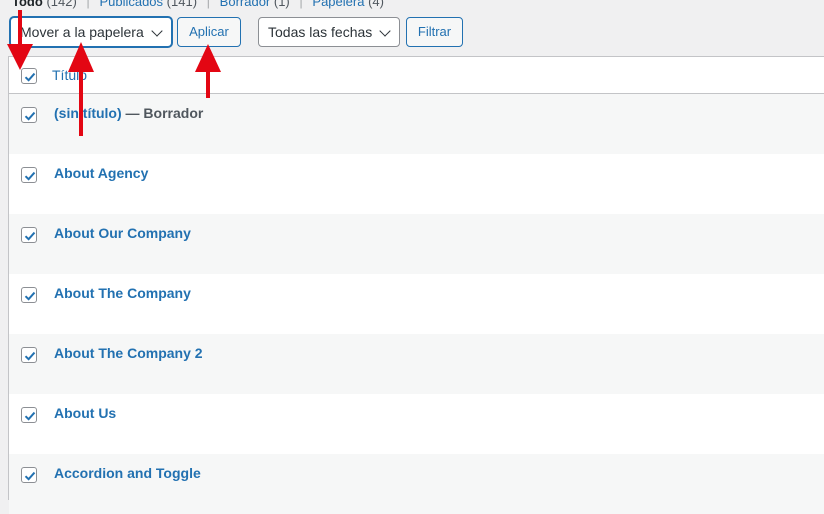  What do you see at coordinates (416, 364) in the screenshot?
I see `table-row: About The Company 2` at bounding box center [416, 364].